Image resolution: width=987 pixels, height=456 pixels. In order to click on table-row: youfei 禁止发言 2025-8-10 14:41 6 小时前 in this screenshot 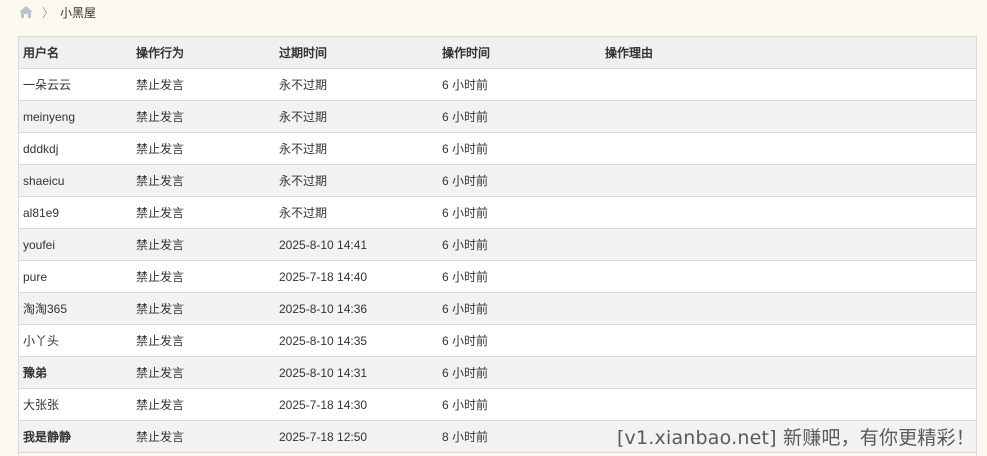, I will do `click(497, 244)`.